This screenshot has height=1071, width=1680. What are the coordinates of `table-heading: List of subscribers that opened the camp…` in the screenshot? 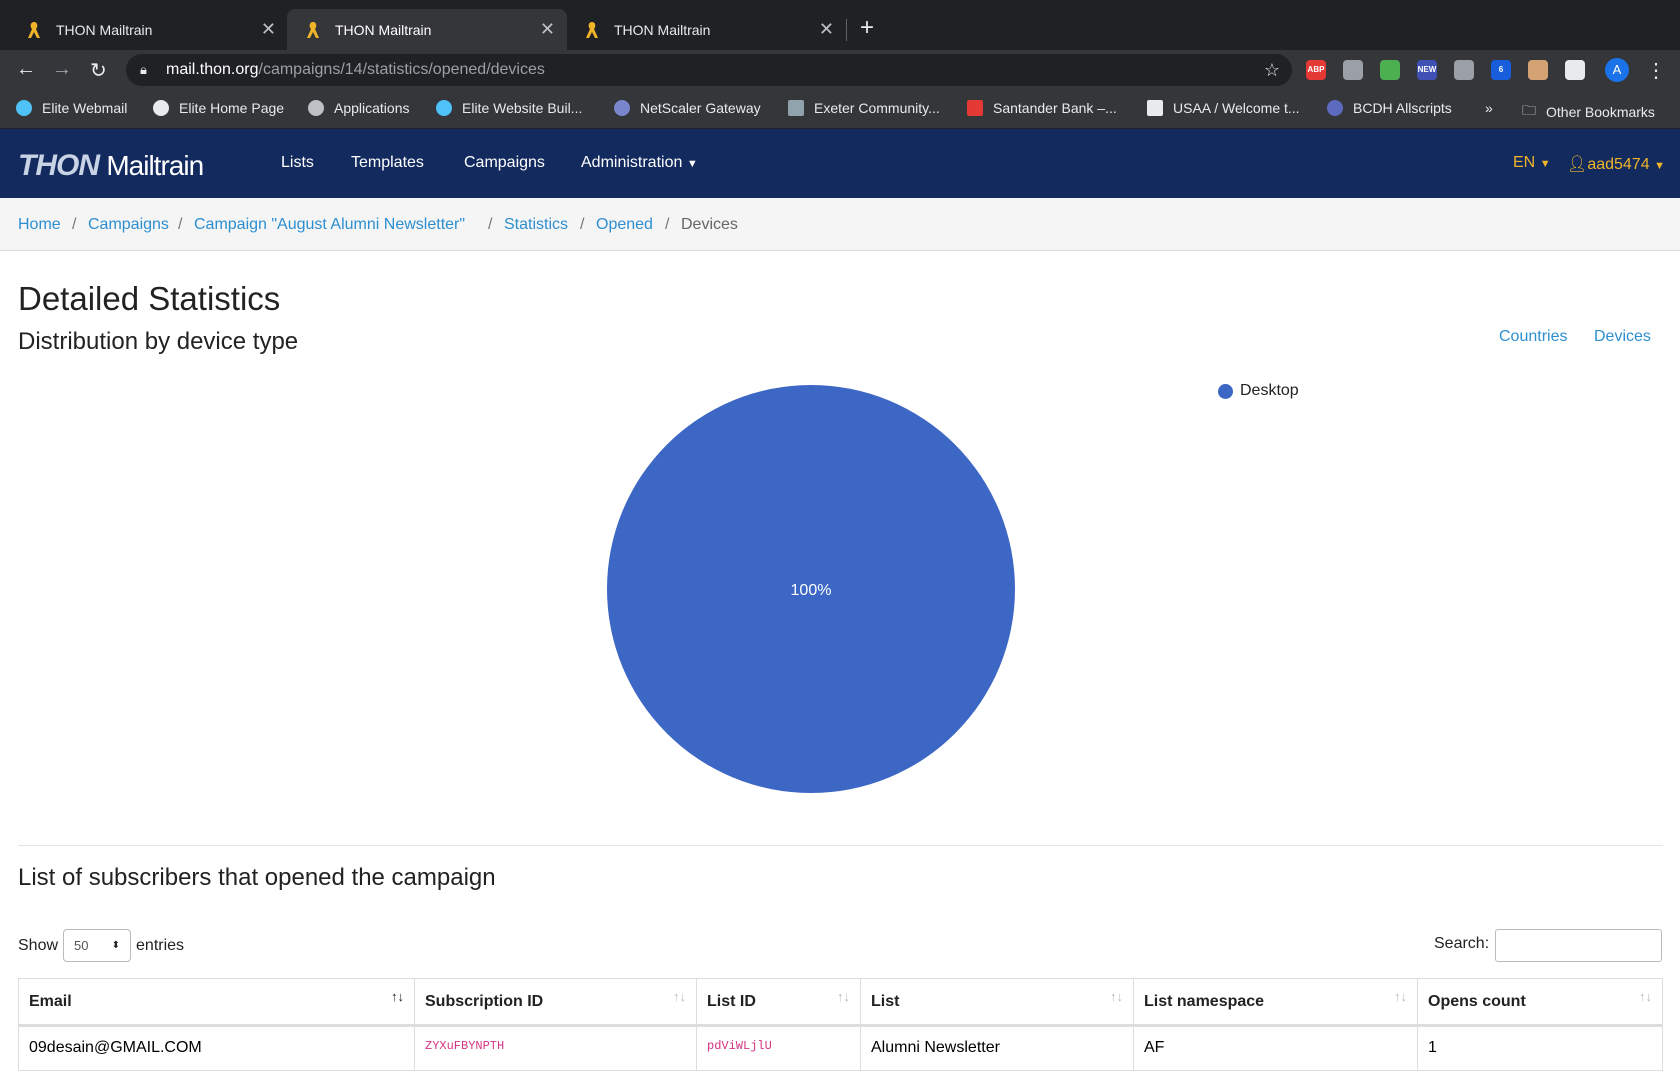 It's located at (257, 877).